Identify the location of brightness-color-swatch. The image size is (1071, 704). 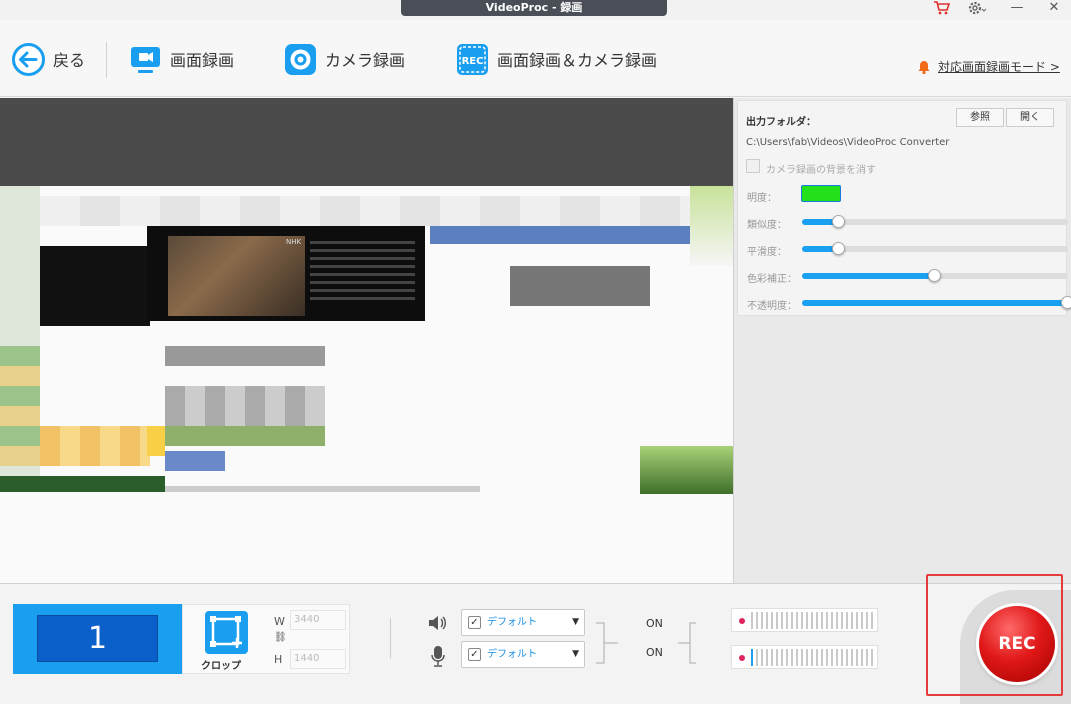
(821, 193).